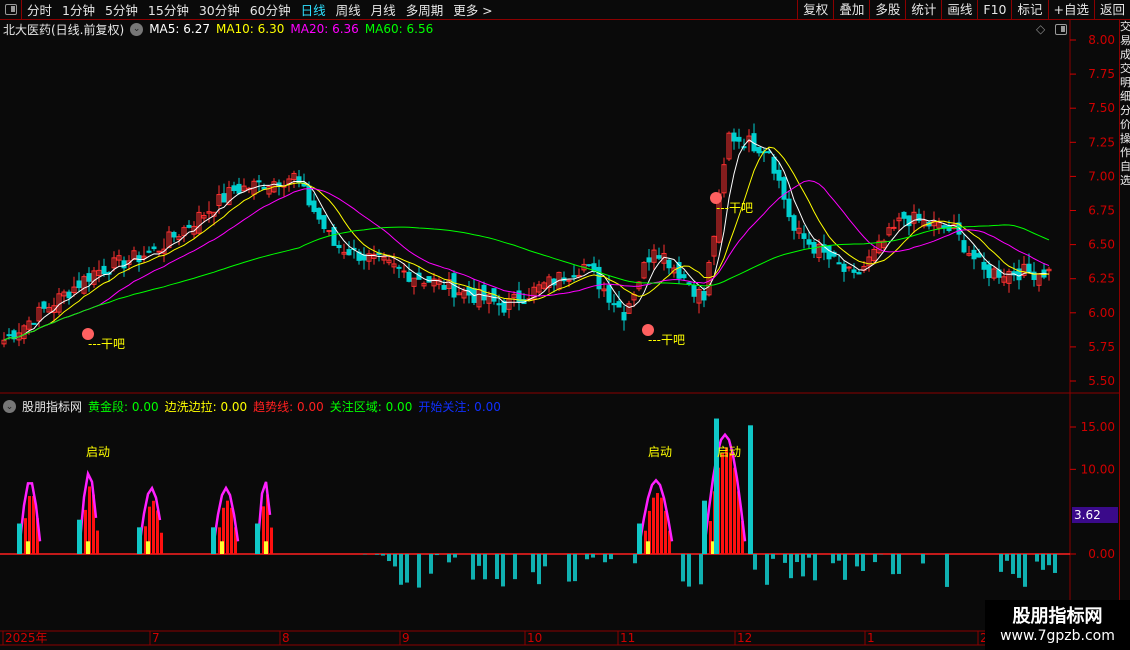 Image resolution: width=1130 pixels, height=650 pixels. What do you see at coordinates (1057, 636) in the screenshot?
I see `watermark-url: www.7gpzb.com` at bounding box center [1057, 636].